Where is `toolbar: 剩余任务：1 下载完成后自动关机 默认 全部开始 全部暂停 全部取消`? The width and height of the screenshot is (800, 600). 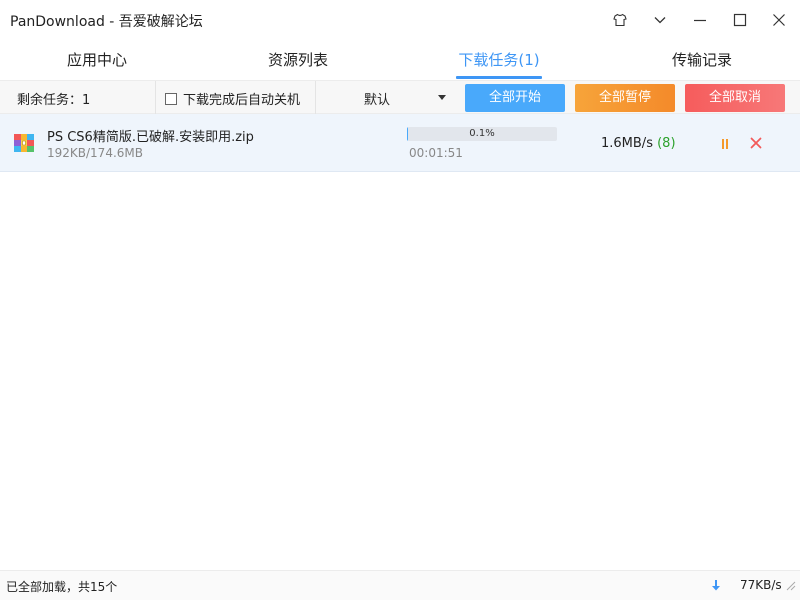 toolbar: 剩余任务：1 下载完成后自动关机 默认 全部开始 全部暂停 全部取消 is located at coordinates (400, 97).